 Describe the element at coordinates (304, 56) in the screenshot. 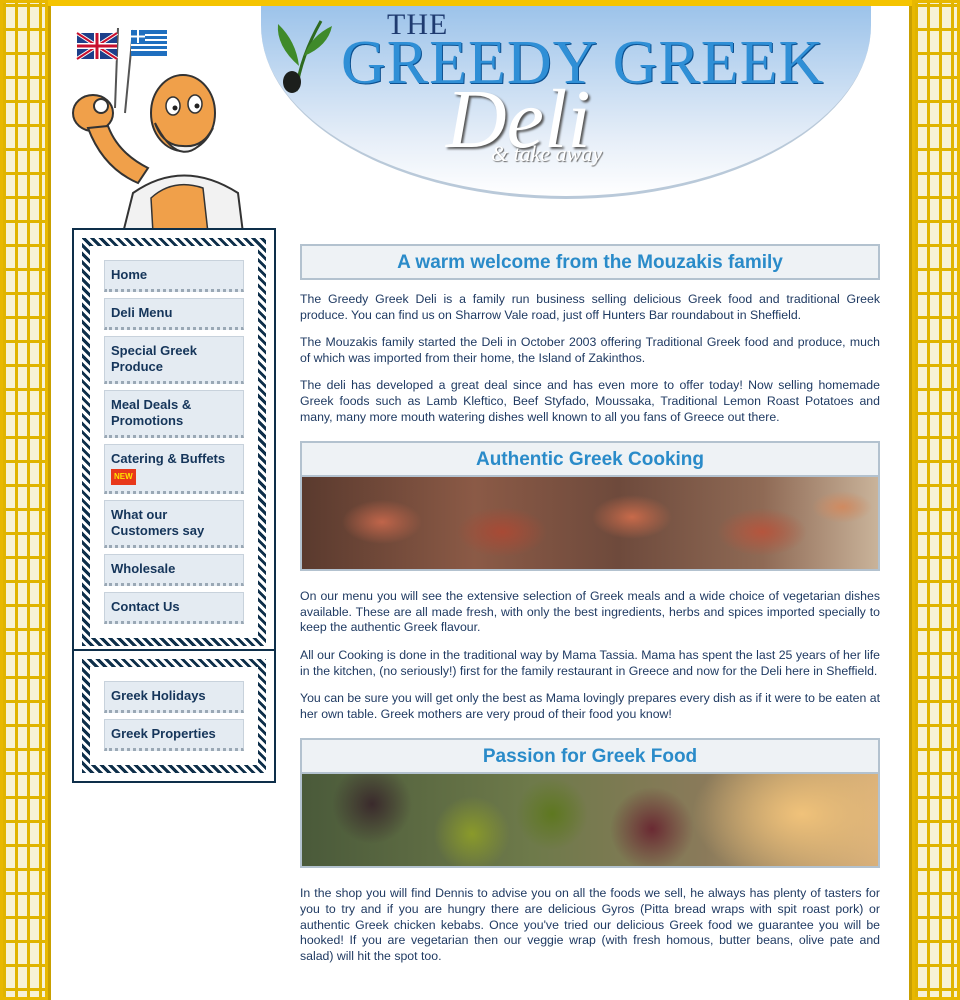

I see `olive-branch-icon` at that location.